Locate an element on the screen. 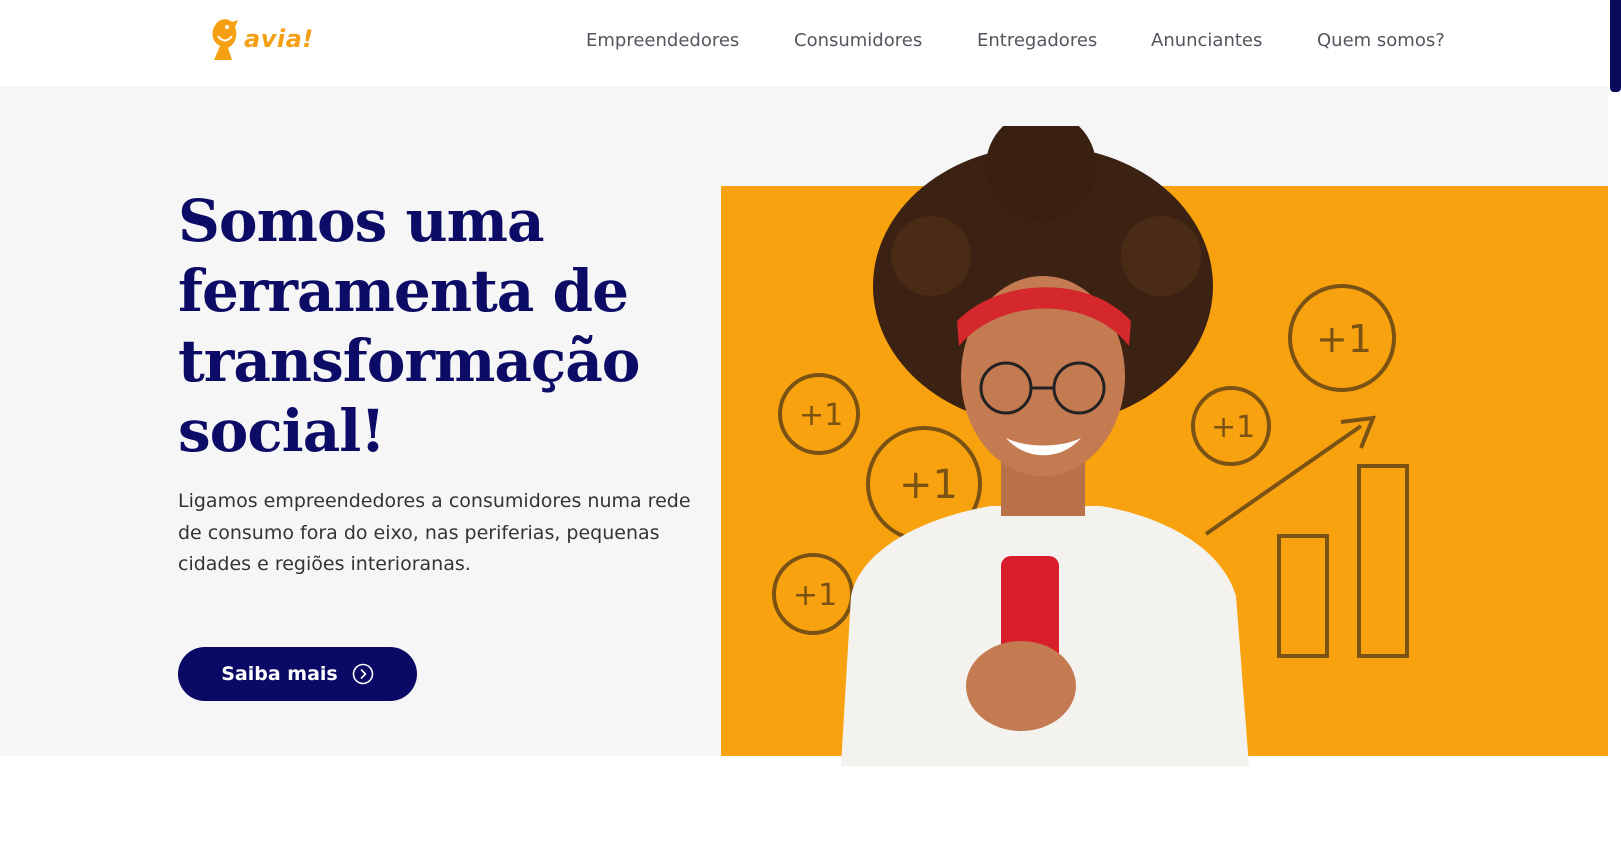  nav-consumidores: Consumidores is located at coordinates (858, 40).